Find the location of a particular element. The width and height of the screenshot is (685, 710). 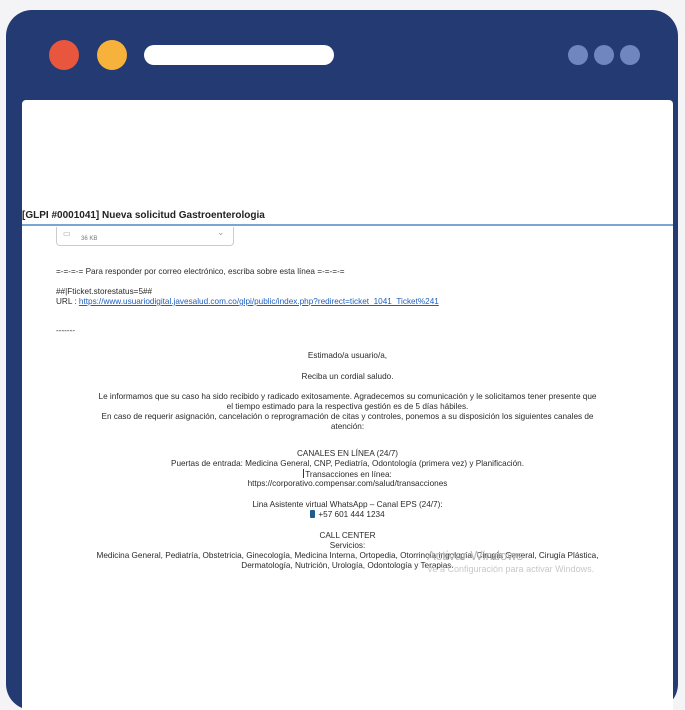

services-label: Servicios: is located at coordinates (347, 545).